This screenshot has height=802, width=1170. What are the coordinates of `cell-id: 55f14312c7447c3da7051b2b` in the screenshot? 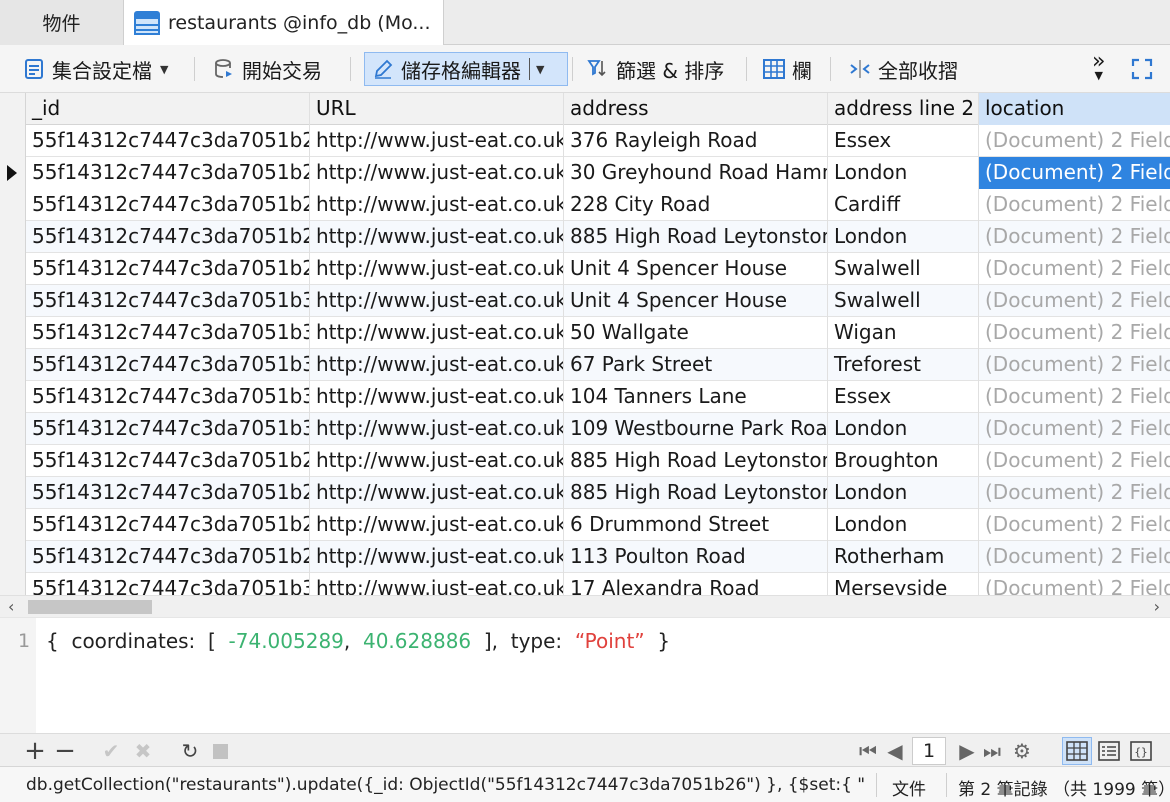 It's located at (168, 557).